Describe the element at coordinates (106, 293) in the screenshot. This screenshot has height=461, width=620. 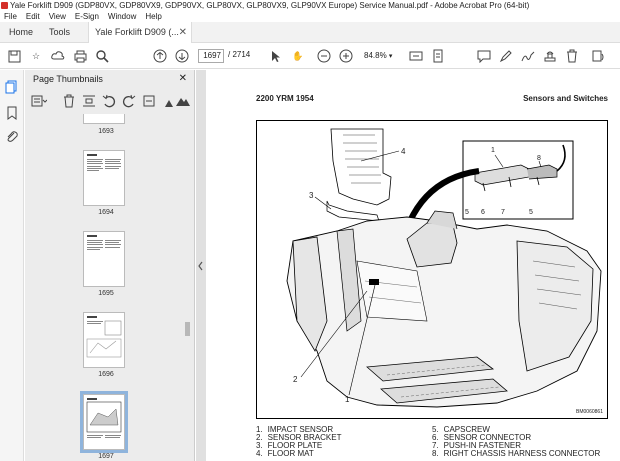
I see `thumbnail-label: 1695` at that location.